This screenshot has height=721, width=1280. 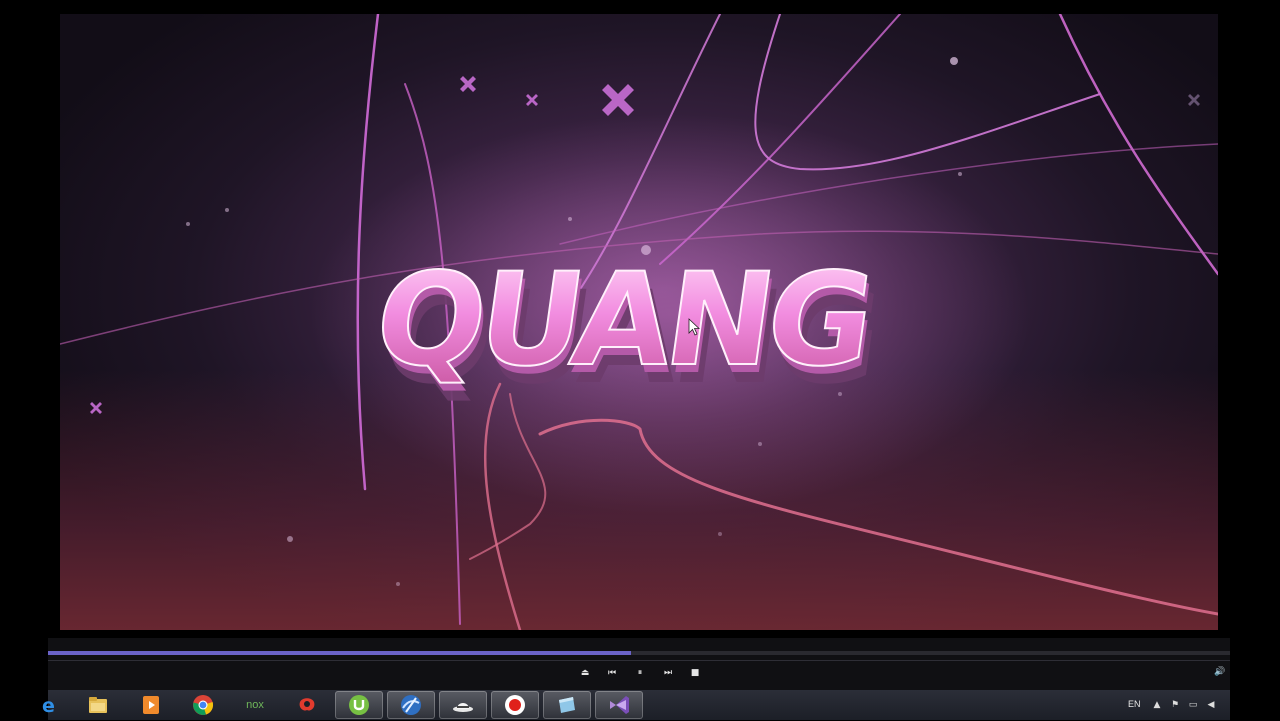 I want to click on utorrent-icon, so click(x=359, y=705).